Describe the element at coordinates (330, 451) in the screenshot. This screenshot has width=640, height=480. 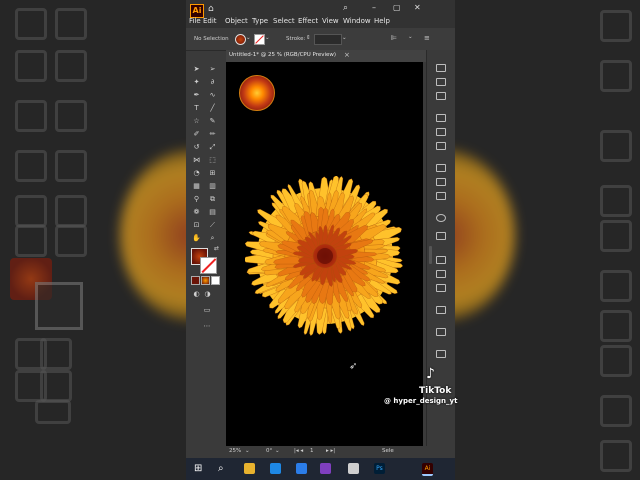
I see `artboard-nav-next-icon: ▸ ▸|` at that location.